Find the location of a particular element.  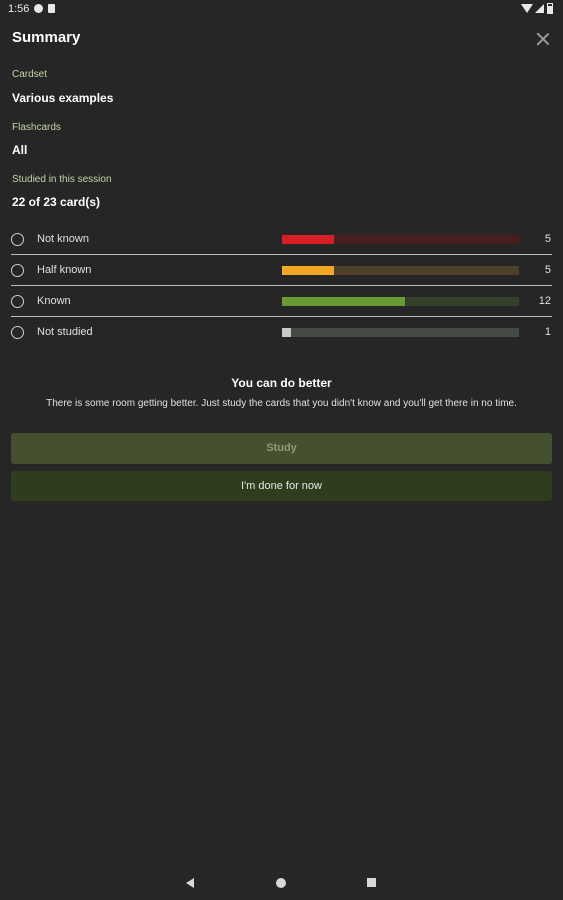

stat-label: Not known is located at coordinates (63, 239).